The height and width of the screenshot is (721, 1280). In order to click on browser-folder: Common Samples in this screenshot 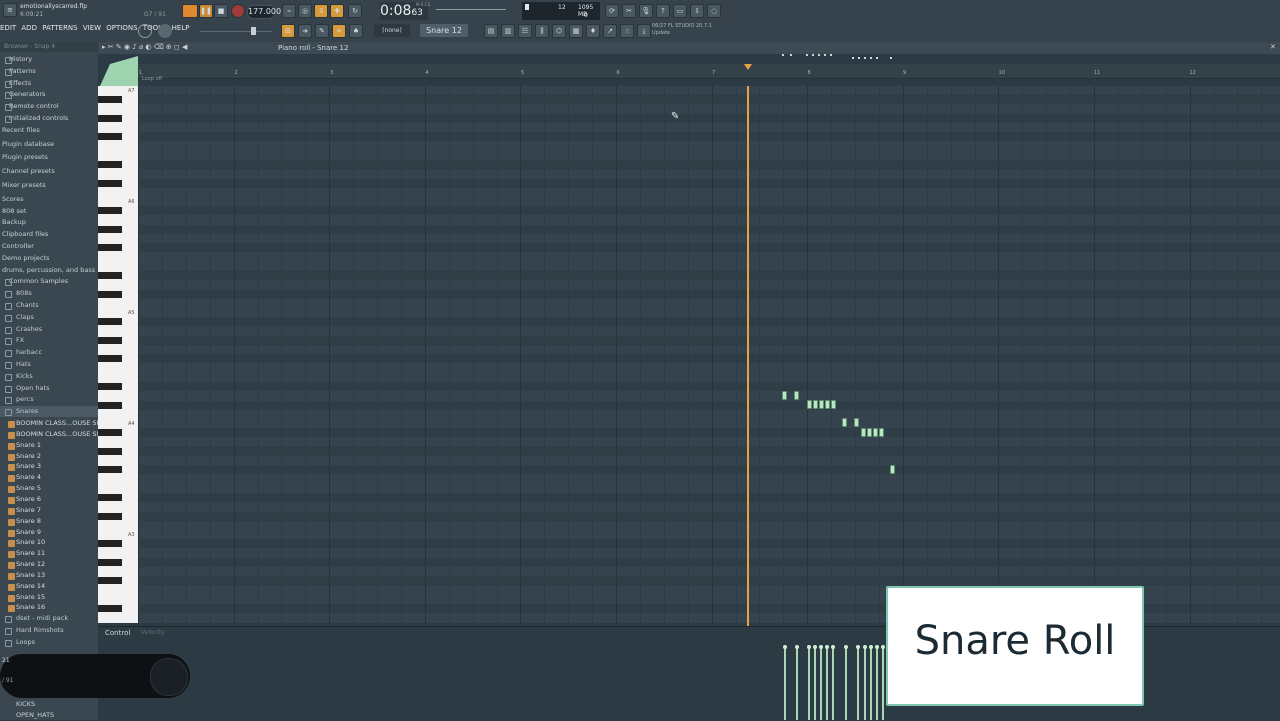, I will do `click(49, 281)`.